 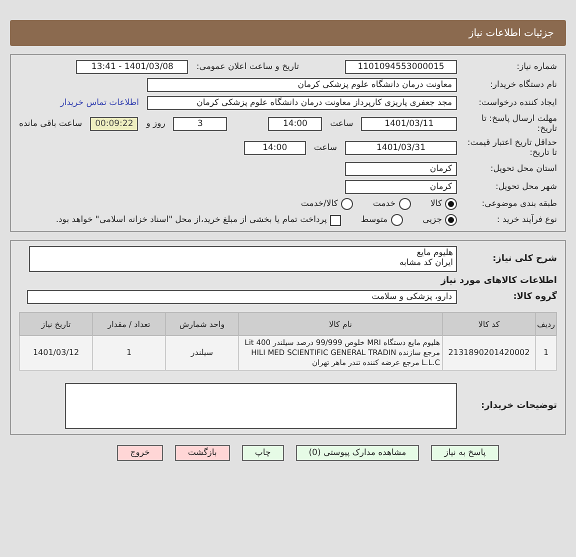 What do you see at coordinates (536, 67) in the screenshot?
I see `field-label: شماره نیاز:` at bounding box center [536, 67].